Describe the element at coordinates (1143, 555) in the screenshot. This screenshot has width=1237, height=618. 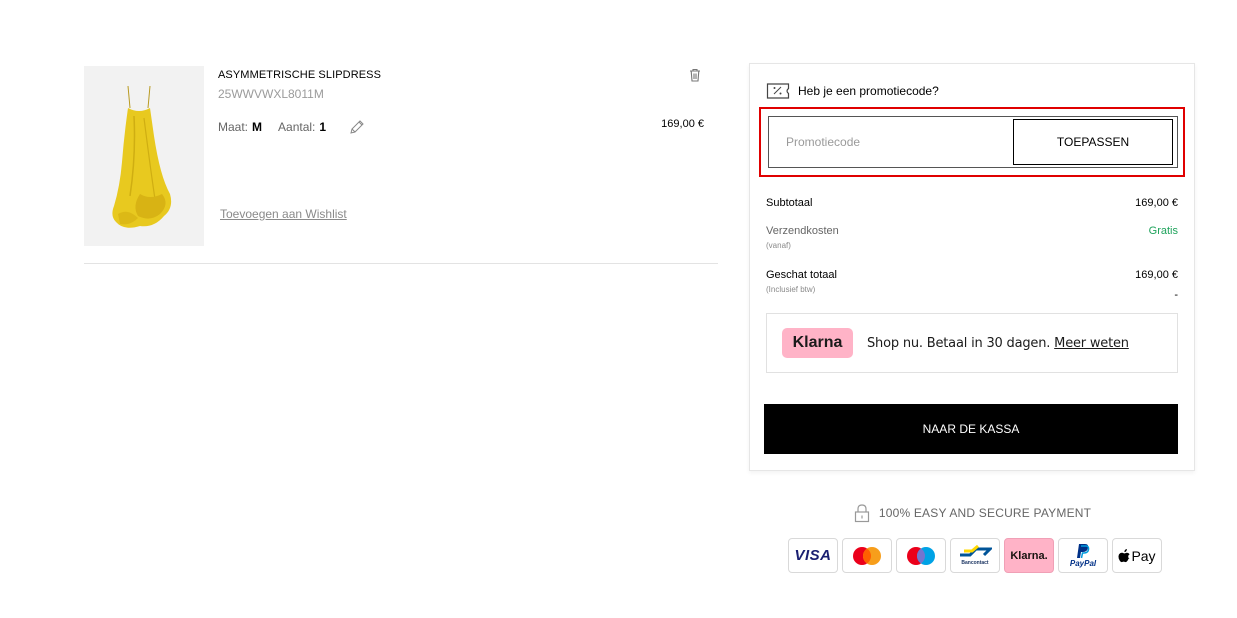
I see `apple-pay-label: Pay` at that location.